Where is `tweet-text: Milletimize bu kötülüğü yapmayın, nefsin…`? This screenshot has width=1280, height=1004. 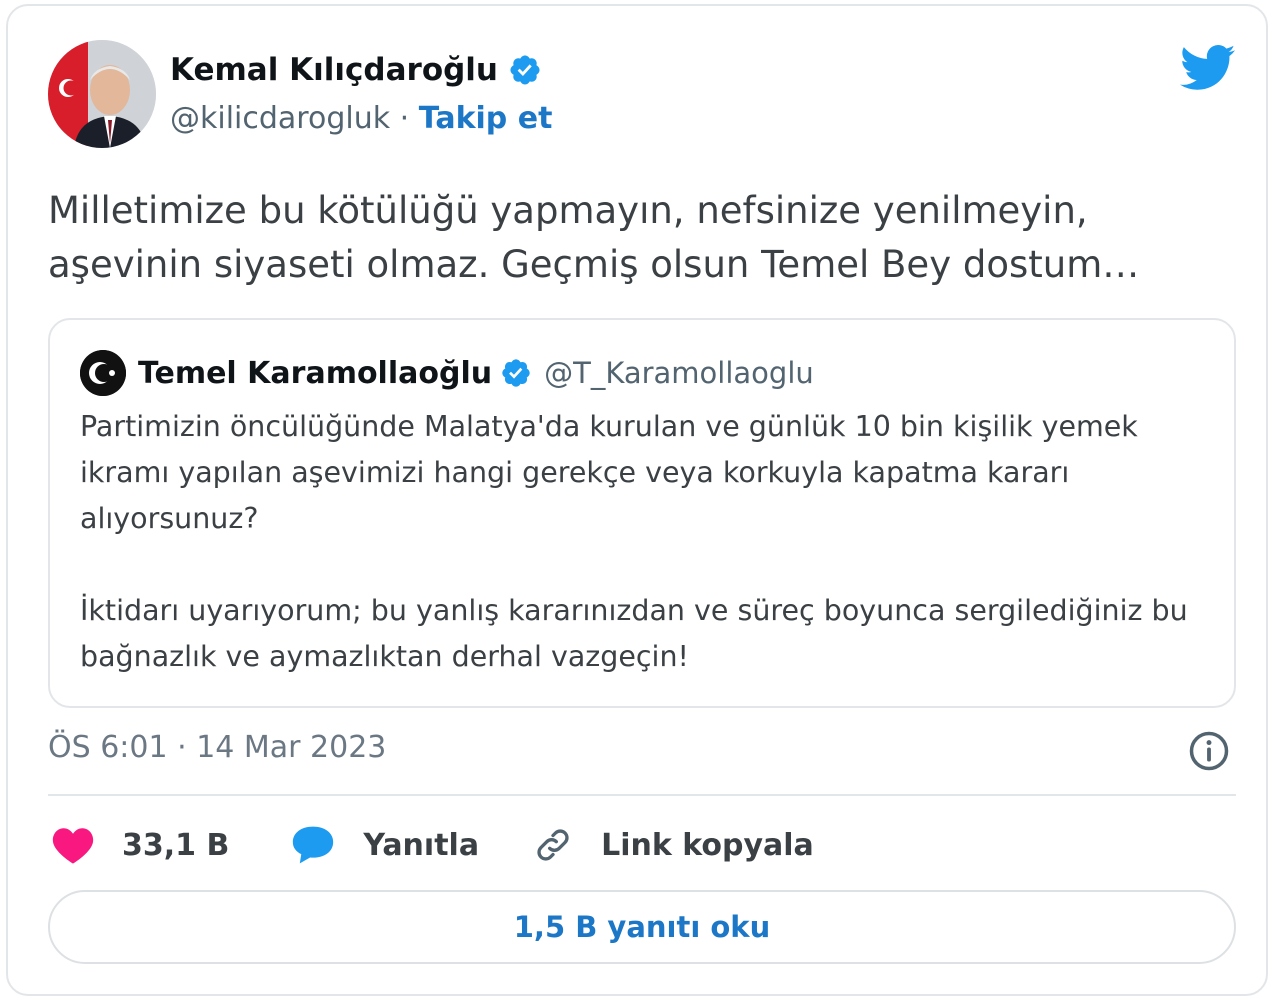 tweet-text: Milletimize bu kötülüğü yapmayın, nefsin… is located at coordinates (648, 238).